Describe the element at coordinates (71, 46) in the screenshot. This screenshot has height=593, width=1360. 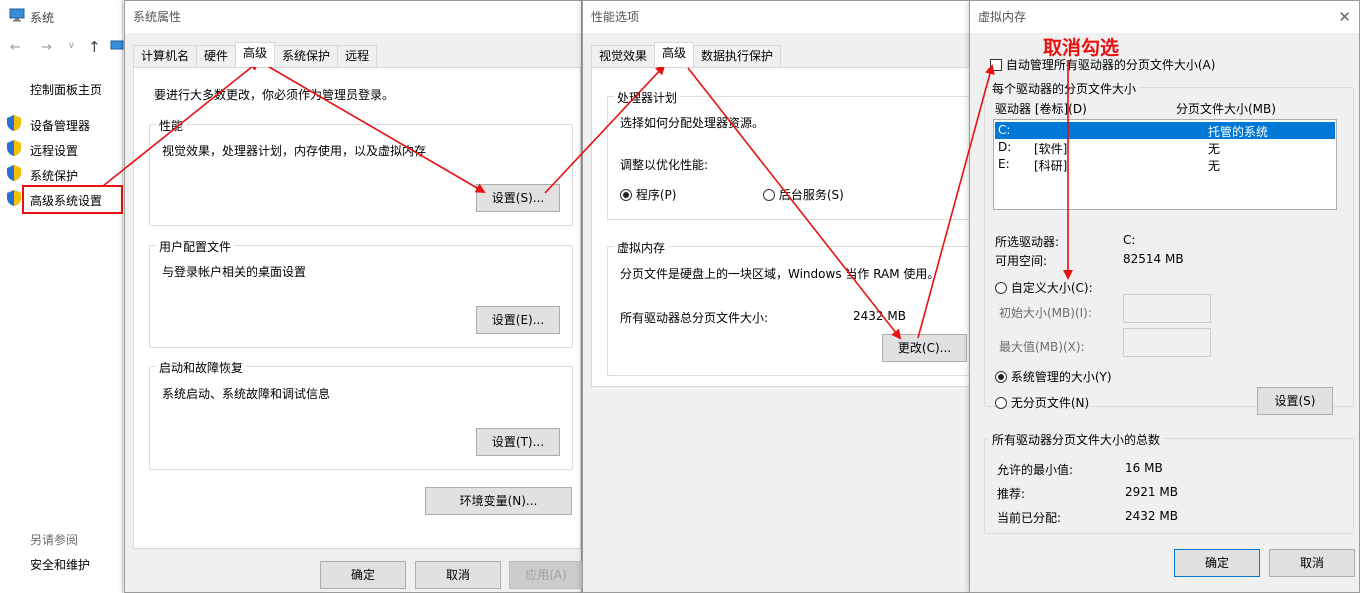
I see `chevron-down-icon: ∨` at that location.